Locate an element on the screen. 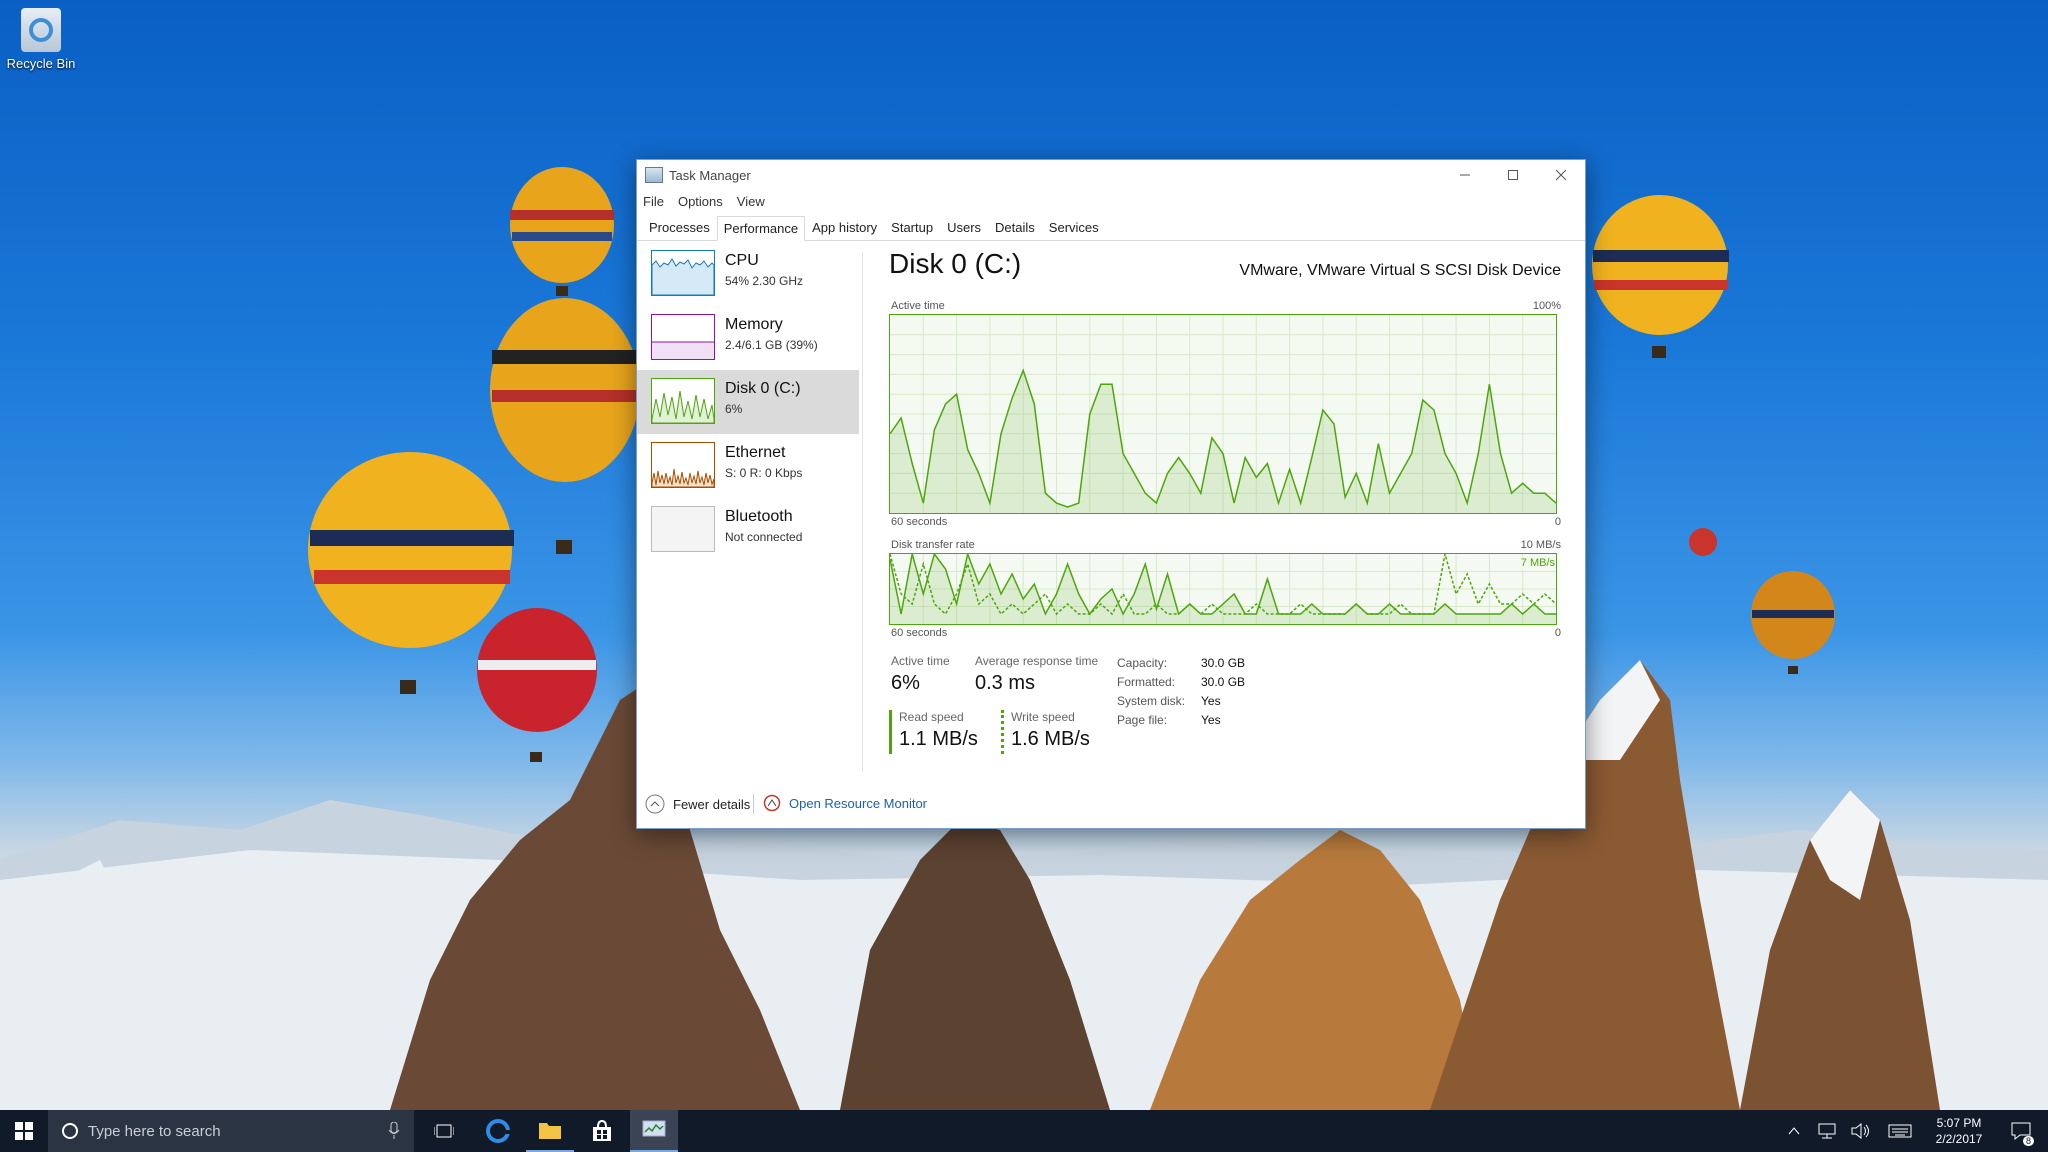 This screenshot has width=2048, height=1152. menu-options: Options is located at coordinates (700, 201).